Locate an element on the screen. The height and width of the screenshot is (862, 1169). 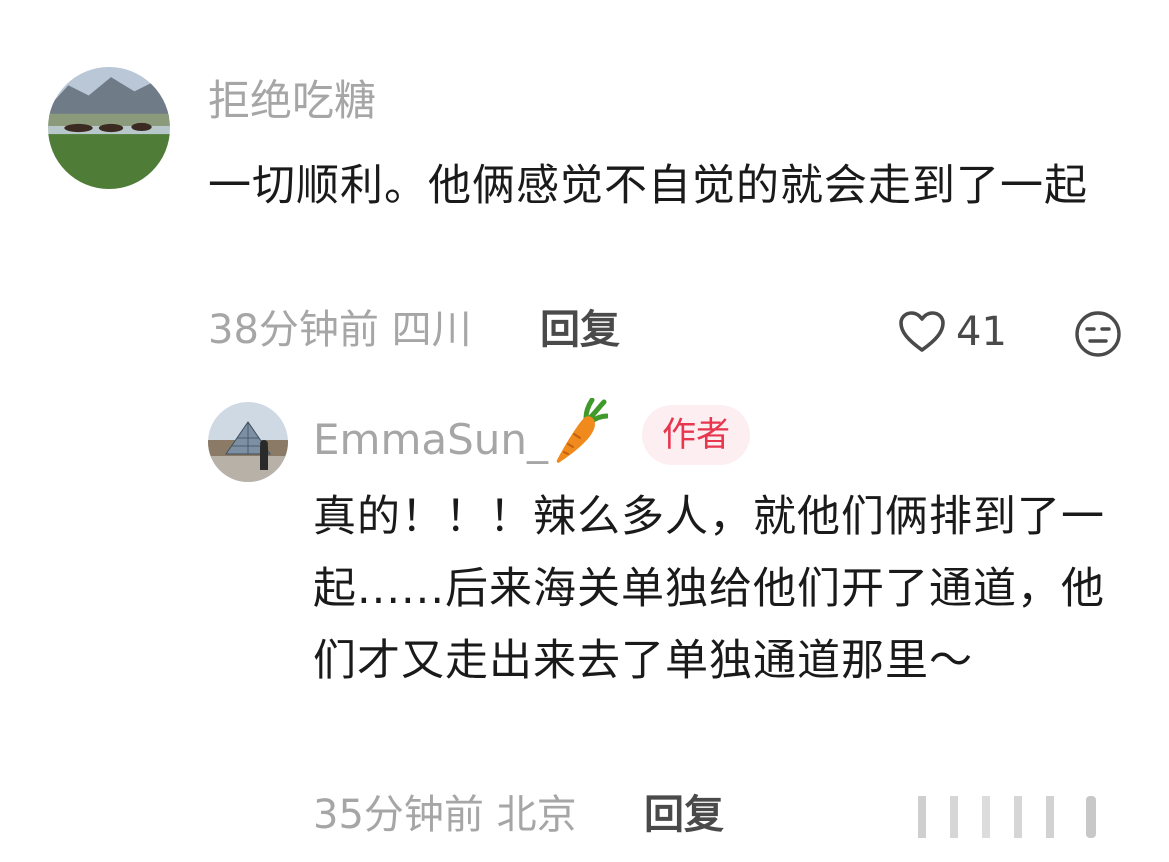
comment-time: 38分钟前 is located at coordinates (293, 330).